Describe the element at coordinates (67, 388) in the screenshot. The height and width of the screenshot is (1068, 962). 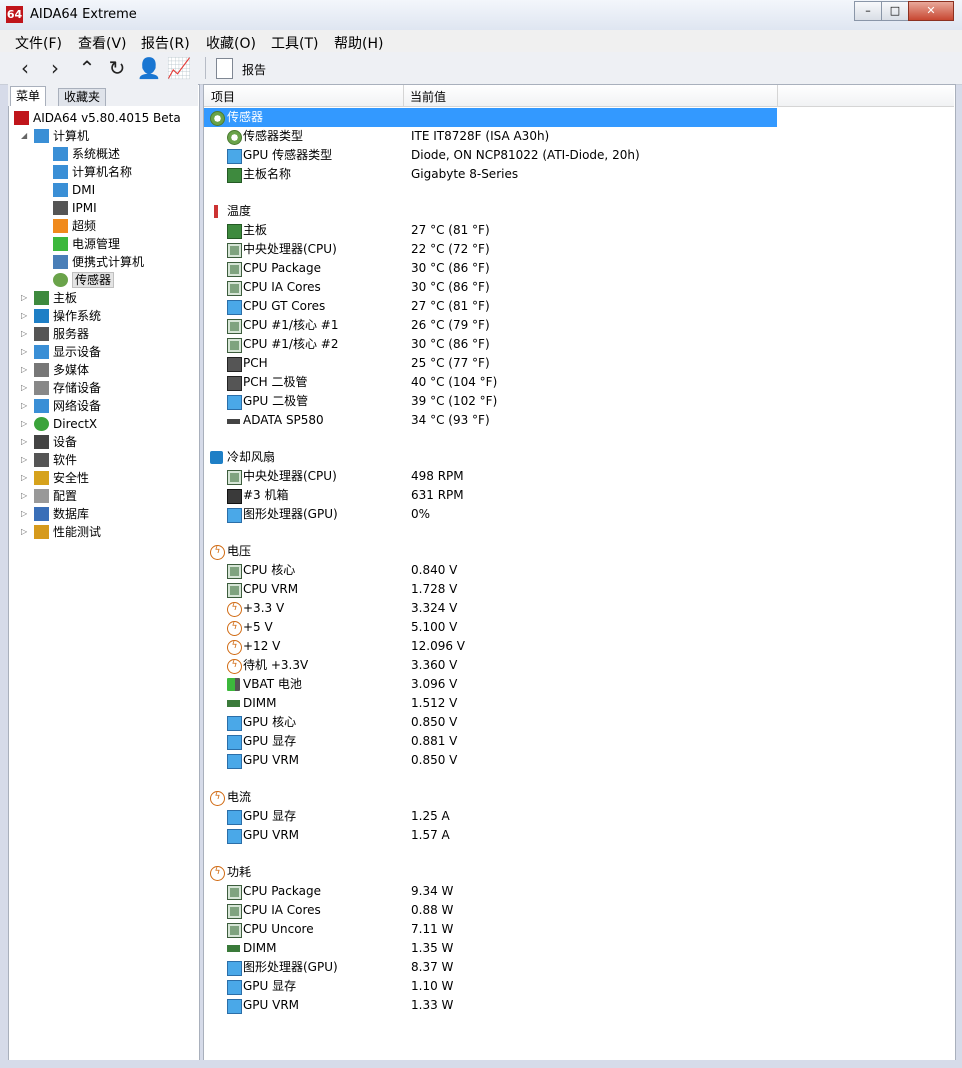
I see `tree-item: 存储设备` at that location.